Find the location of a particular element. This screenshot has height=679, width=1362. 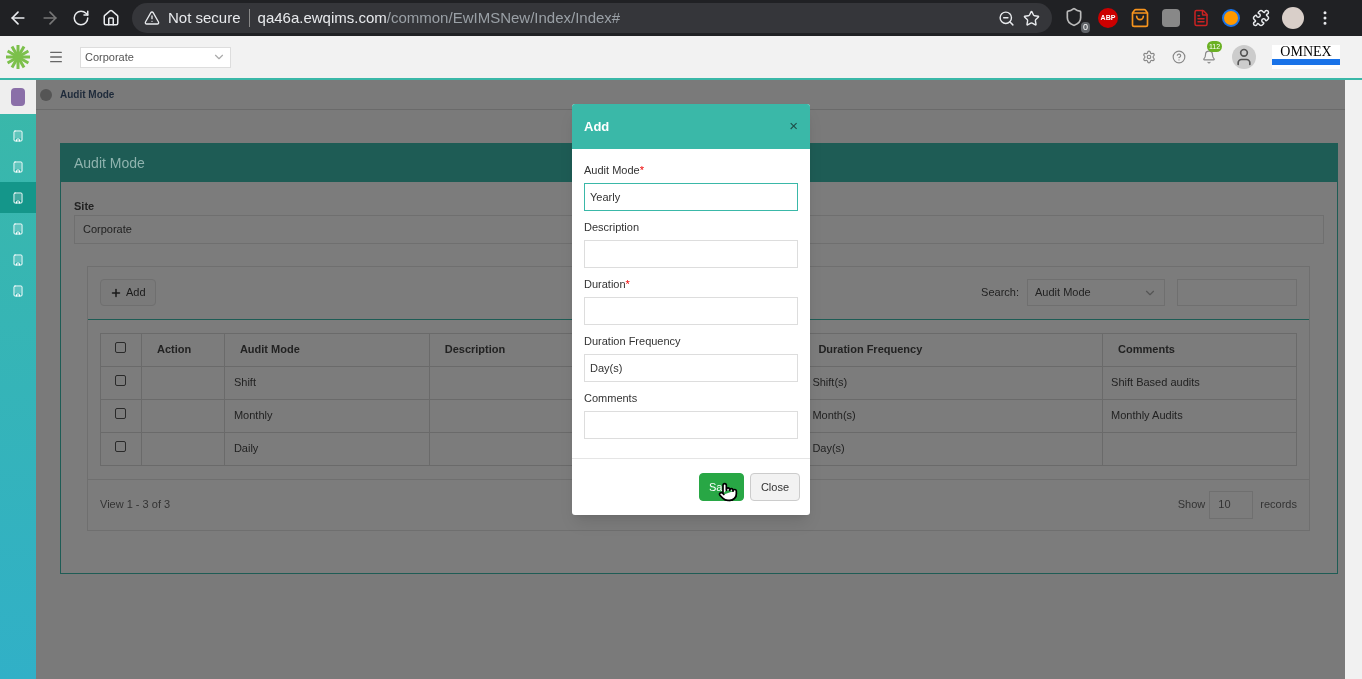

logo-icon is located at coordinates (18, 57).